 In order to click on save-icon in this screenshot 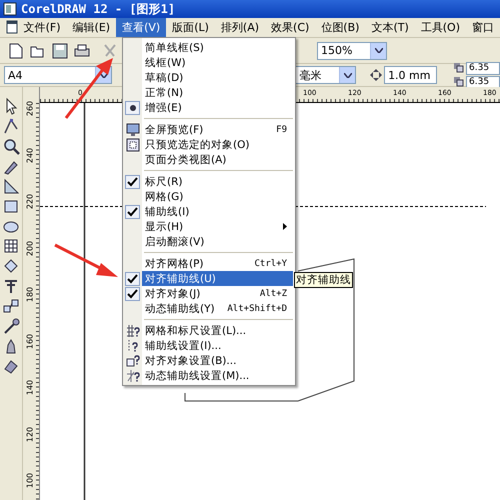, I will do `click(60, 50)`.